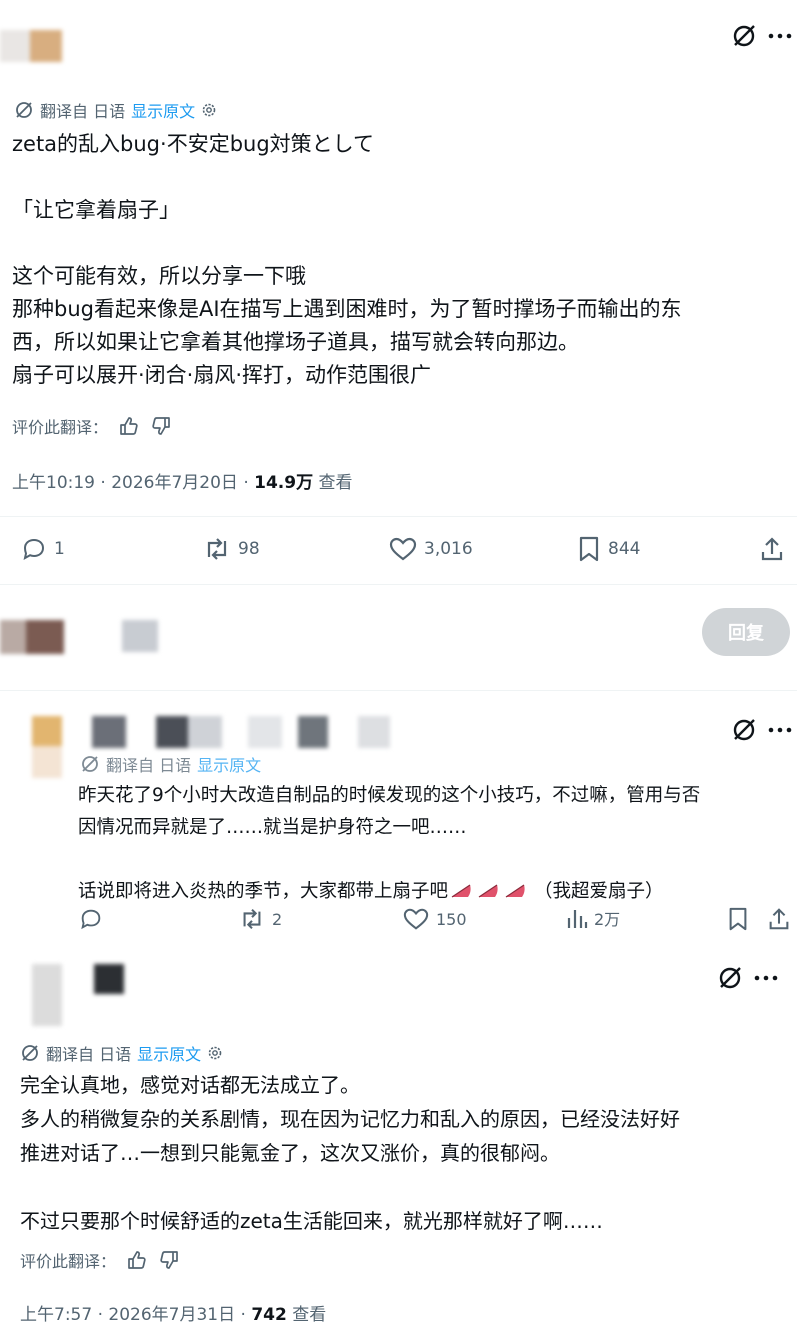 This screenshot has height=1331, width=797. What do you see at coordinates (269, 1315) in the screenshot?
I see `view-count: 742` at bounding box center [269, 1315].